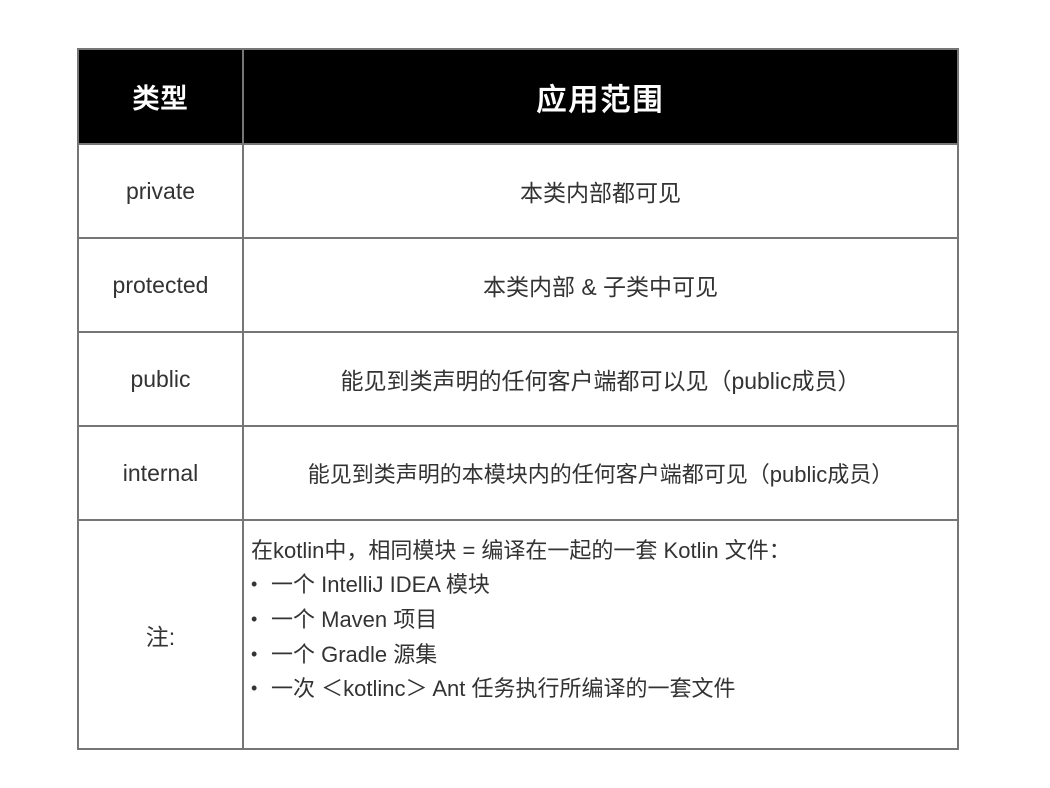 The width and height of the screenshot is (1050, 788). What do you see at coordinates (160, 379) in the screenshot?
I see `cell-type-public: public` at bounding box center [160, 379].